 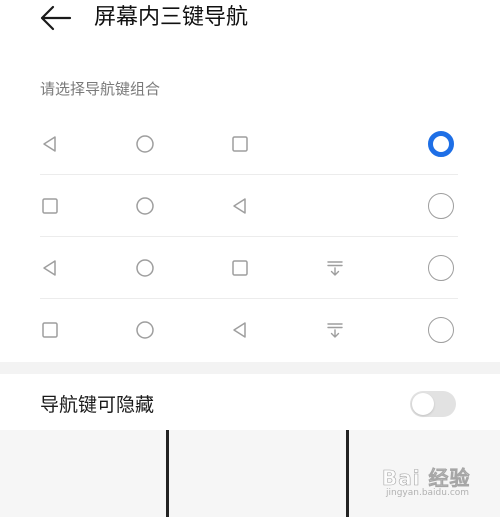 What do you see at coordinates (97, 405) in the screenshot?
I see `hide-navbar-label: 导航键可隐藏` at bounding box center [97, 405].